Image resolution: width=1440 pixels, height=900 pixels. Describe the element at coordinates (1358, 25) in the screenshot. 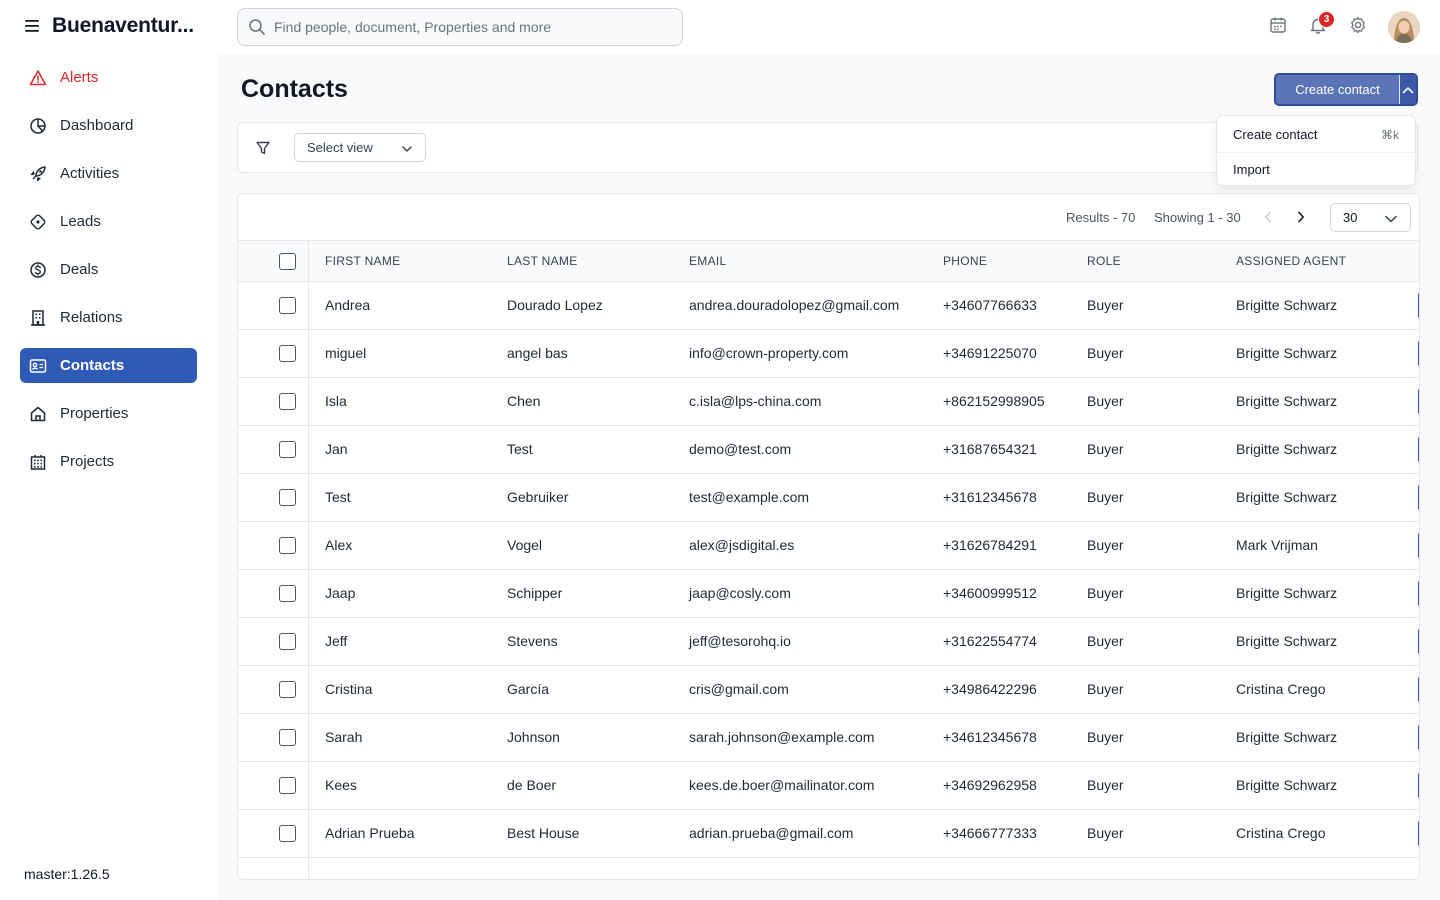

I see `gear-icon` at that location.